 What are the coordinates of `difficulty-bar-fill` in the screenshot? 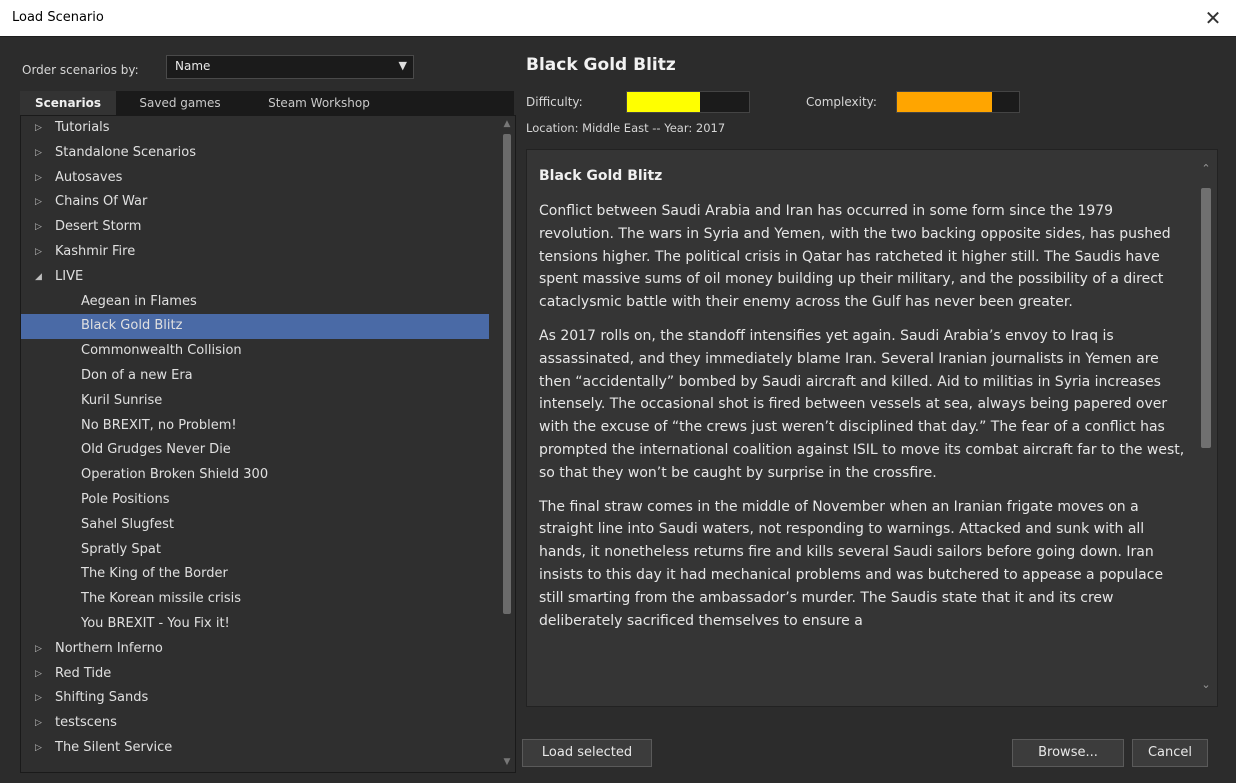 It's located at (664, 102).